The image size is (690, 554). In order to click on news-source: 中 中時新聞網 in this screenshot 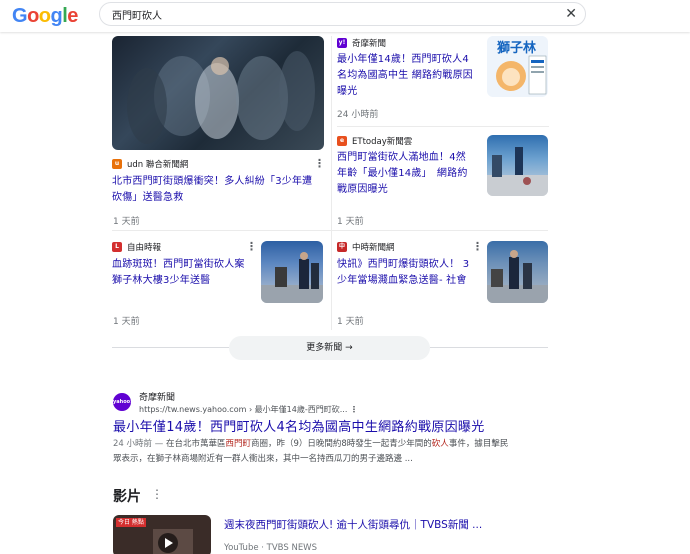, I will do `click(366, 247)`.